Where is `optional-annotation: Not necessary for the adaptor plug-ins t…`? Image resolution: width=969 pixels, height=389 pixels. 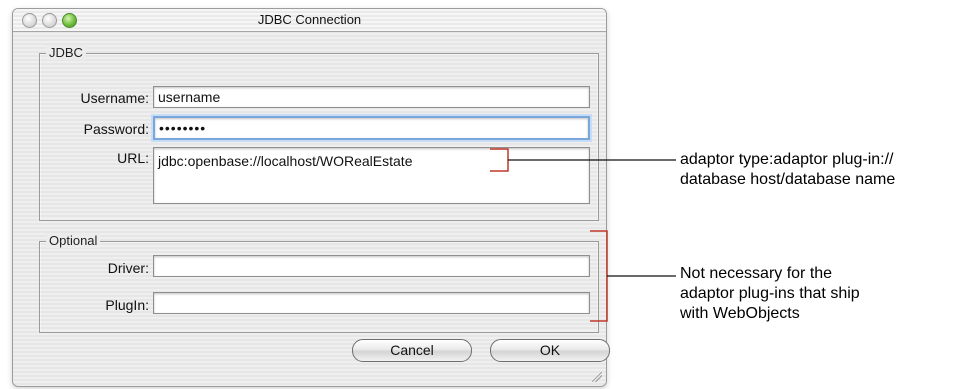 optional-annotation: Not necessary for the adaptor plug-ins t… is located at coordinates (770, 294).